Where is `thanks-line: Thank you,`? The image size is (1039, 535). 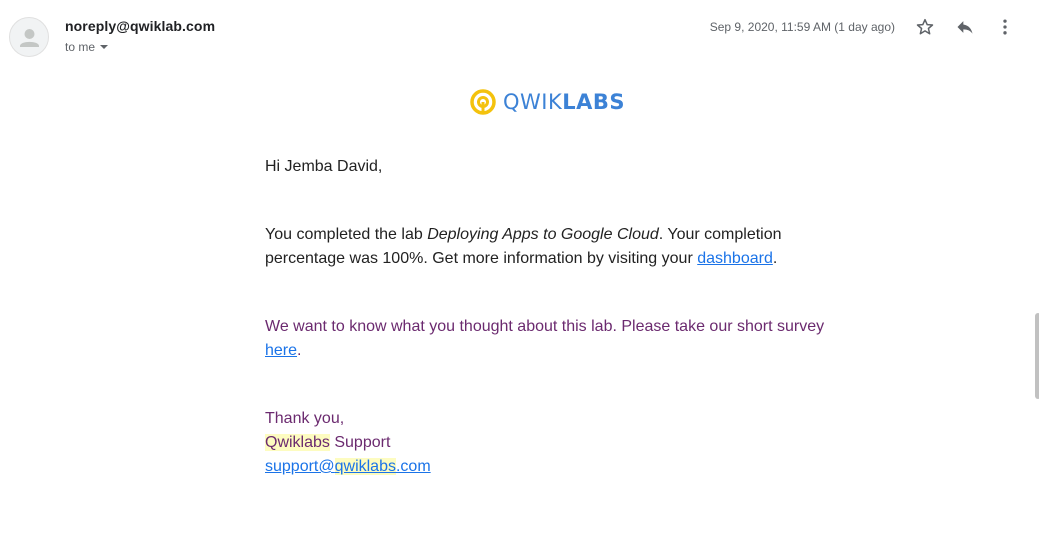
thanks-line: Thank you, is located at coordinates (305, 418).